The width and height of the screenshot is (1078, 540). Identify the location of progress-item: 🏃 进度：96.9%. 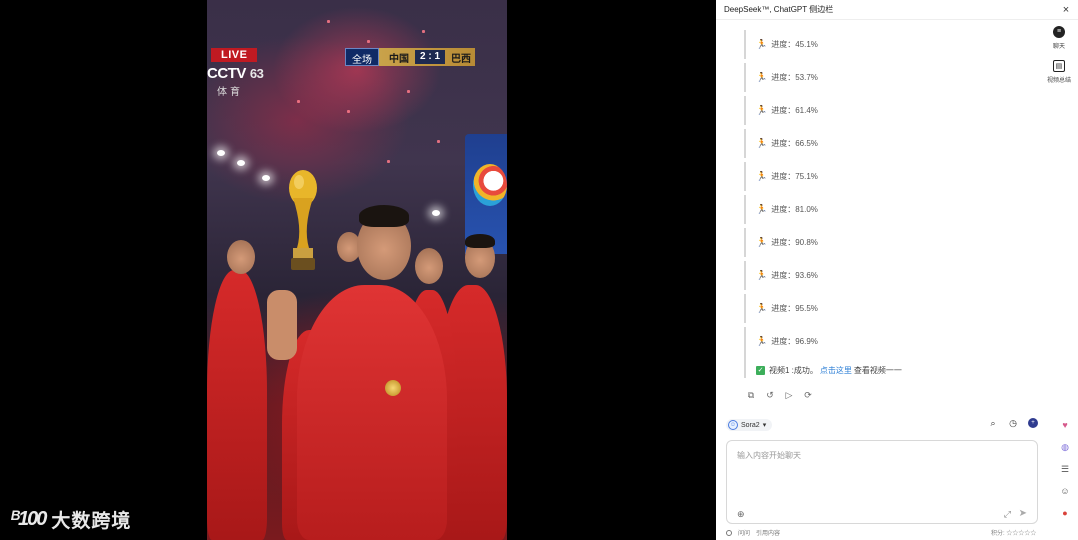
(884, 341).